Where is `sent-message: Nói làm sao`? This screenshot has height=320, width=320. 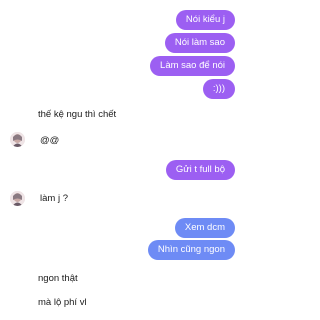
sent-message: Nói làm sao is located at coordinates (199, 43).